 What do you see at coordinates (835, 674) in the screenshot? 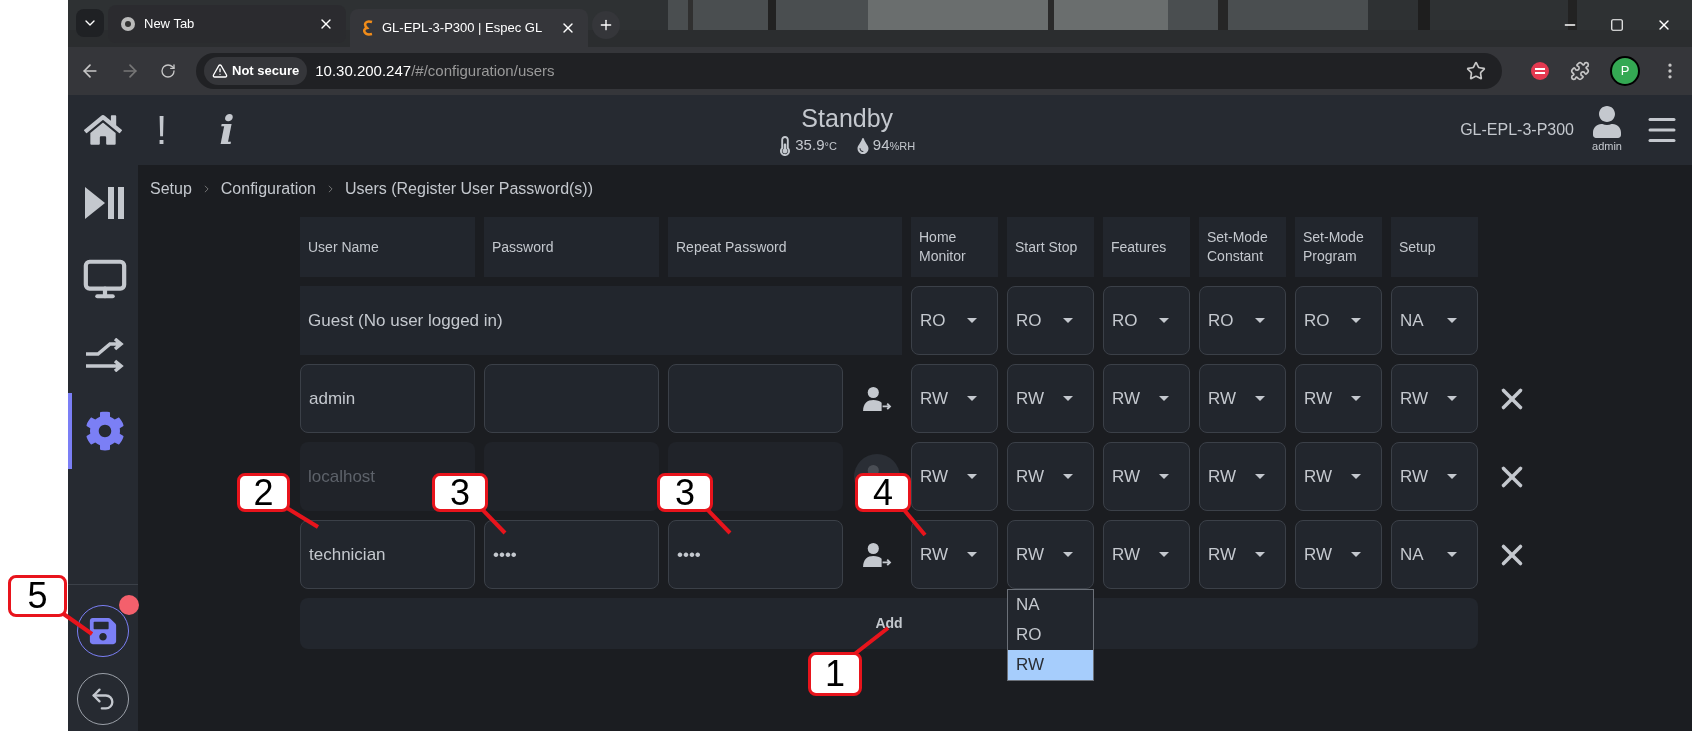
I see `callout-tooltip: 1` at bounding box center [835, 674].